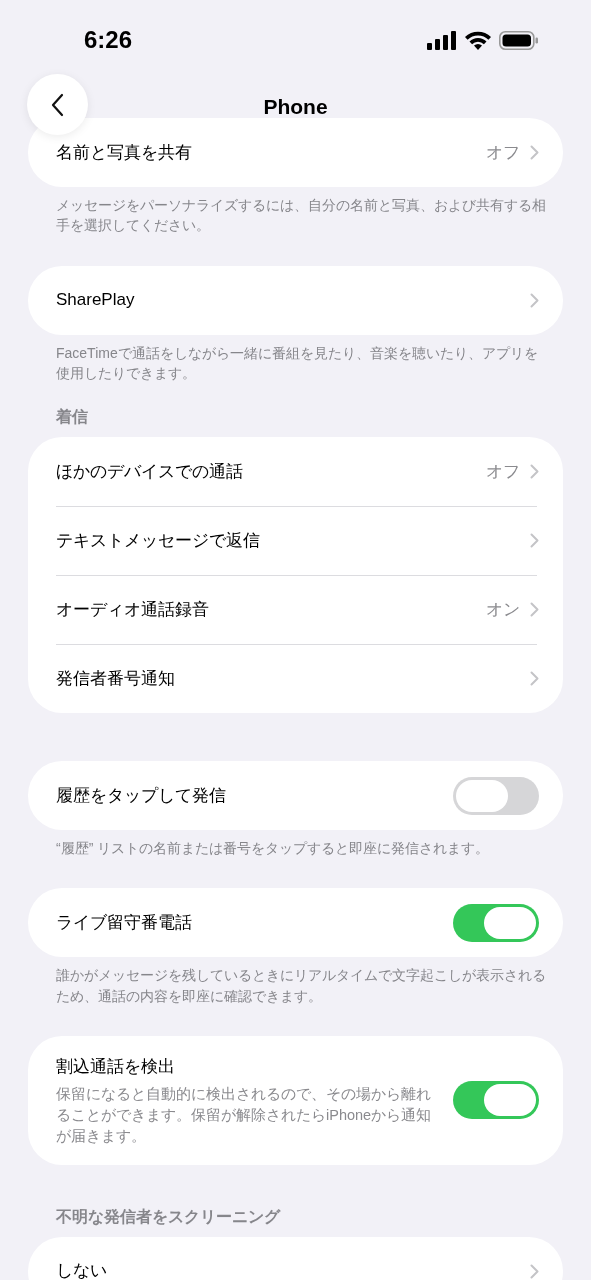 The image size is (591, 1280). What do you see at coordinates (503, 609) in the screenshot?
I see `row-value: オン` at bounding box center [503, 609].